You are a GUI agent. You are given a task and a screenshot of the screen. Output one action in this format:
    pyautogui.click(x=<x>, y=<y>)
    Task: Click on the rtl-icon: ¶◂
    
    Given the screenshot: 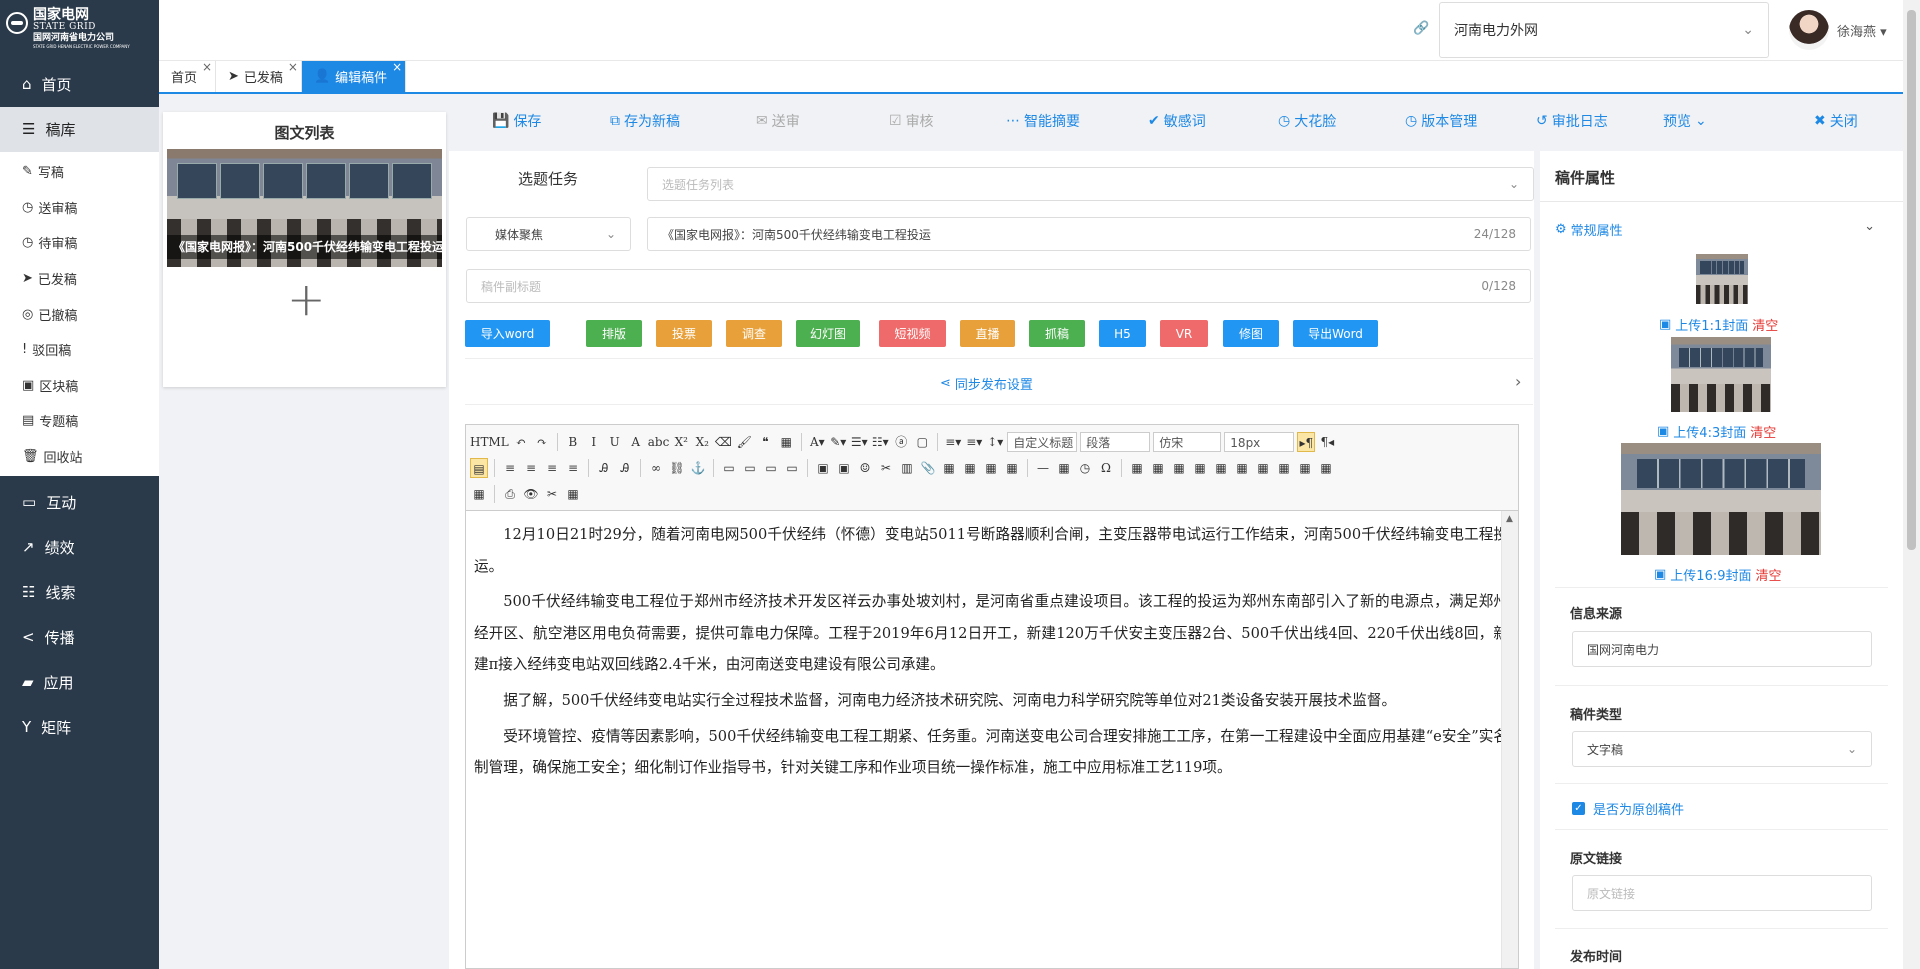 What is the action you would take?
    pyautogui.click(x=1327, y=442)
    